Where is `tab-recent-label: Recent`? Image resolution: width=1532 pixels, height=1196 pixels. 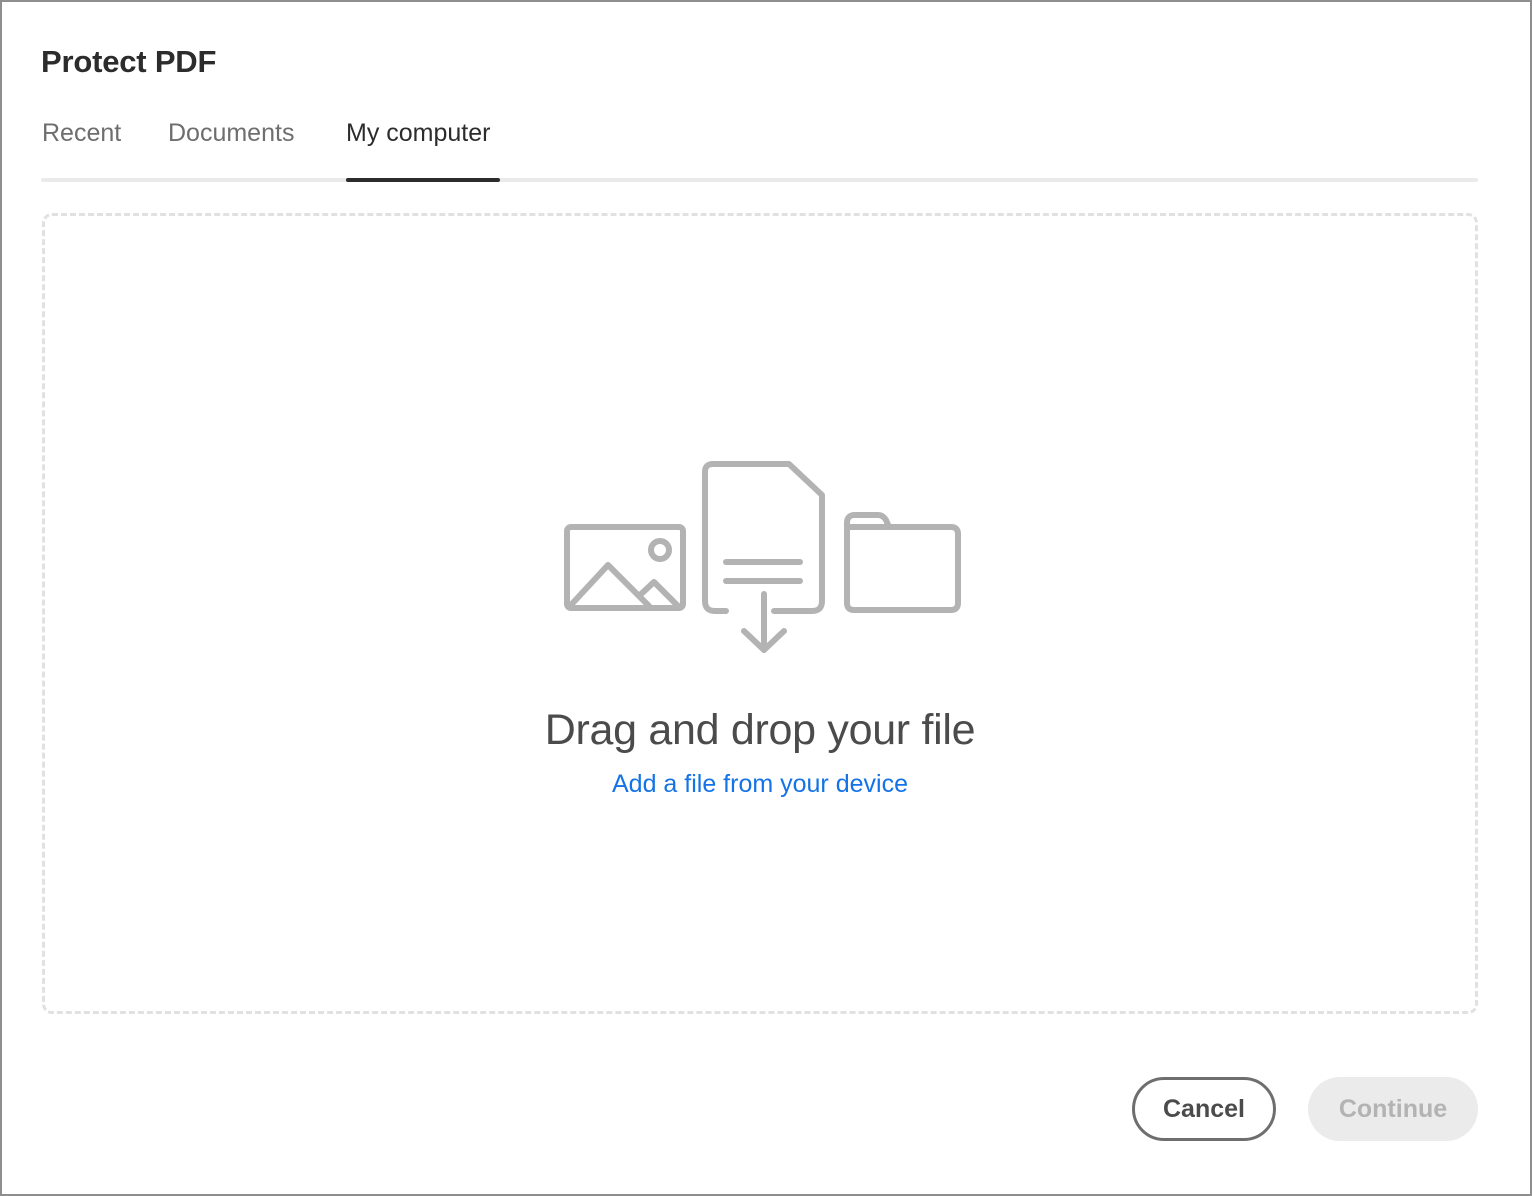 tab-recent-label: Recent is located at coordinates (82, 133).